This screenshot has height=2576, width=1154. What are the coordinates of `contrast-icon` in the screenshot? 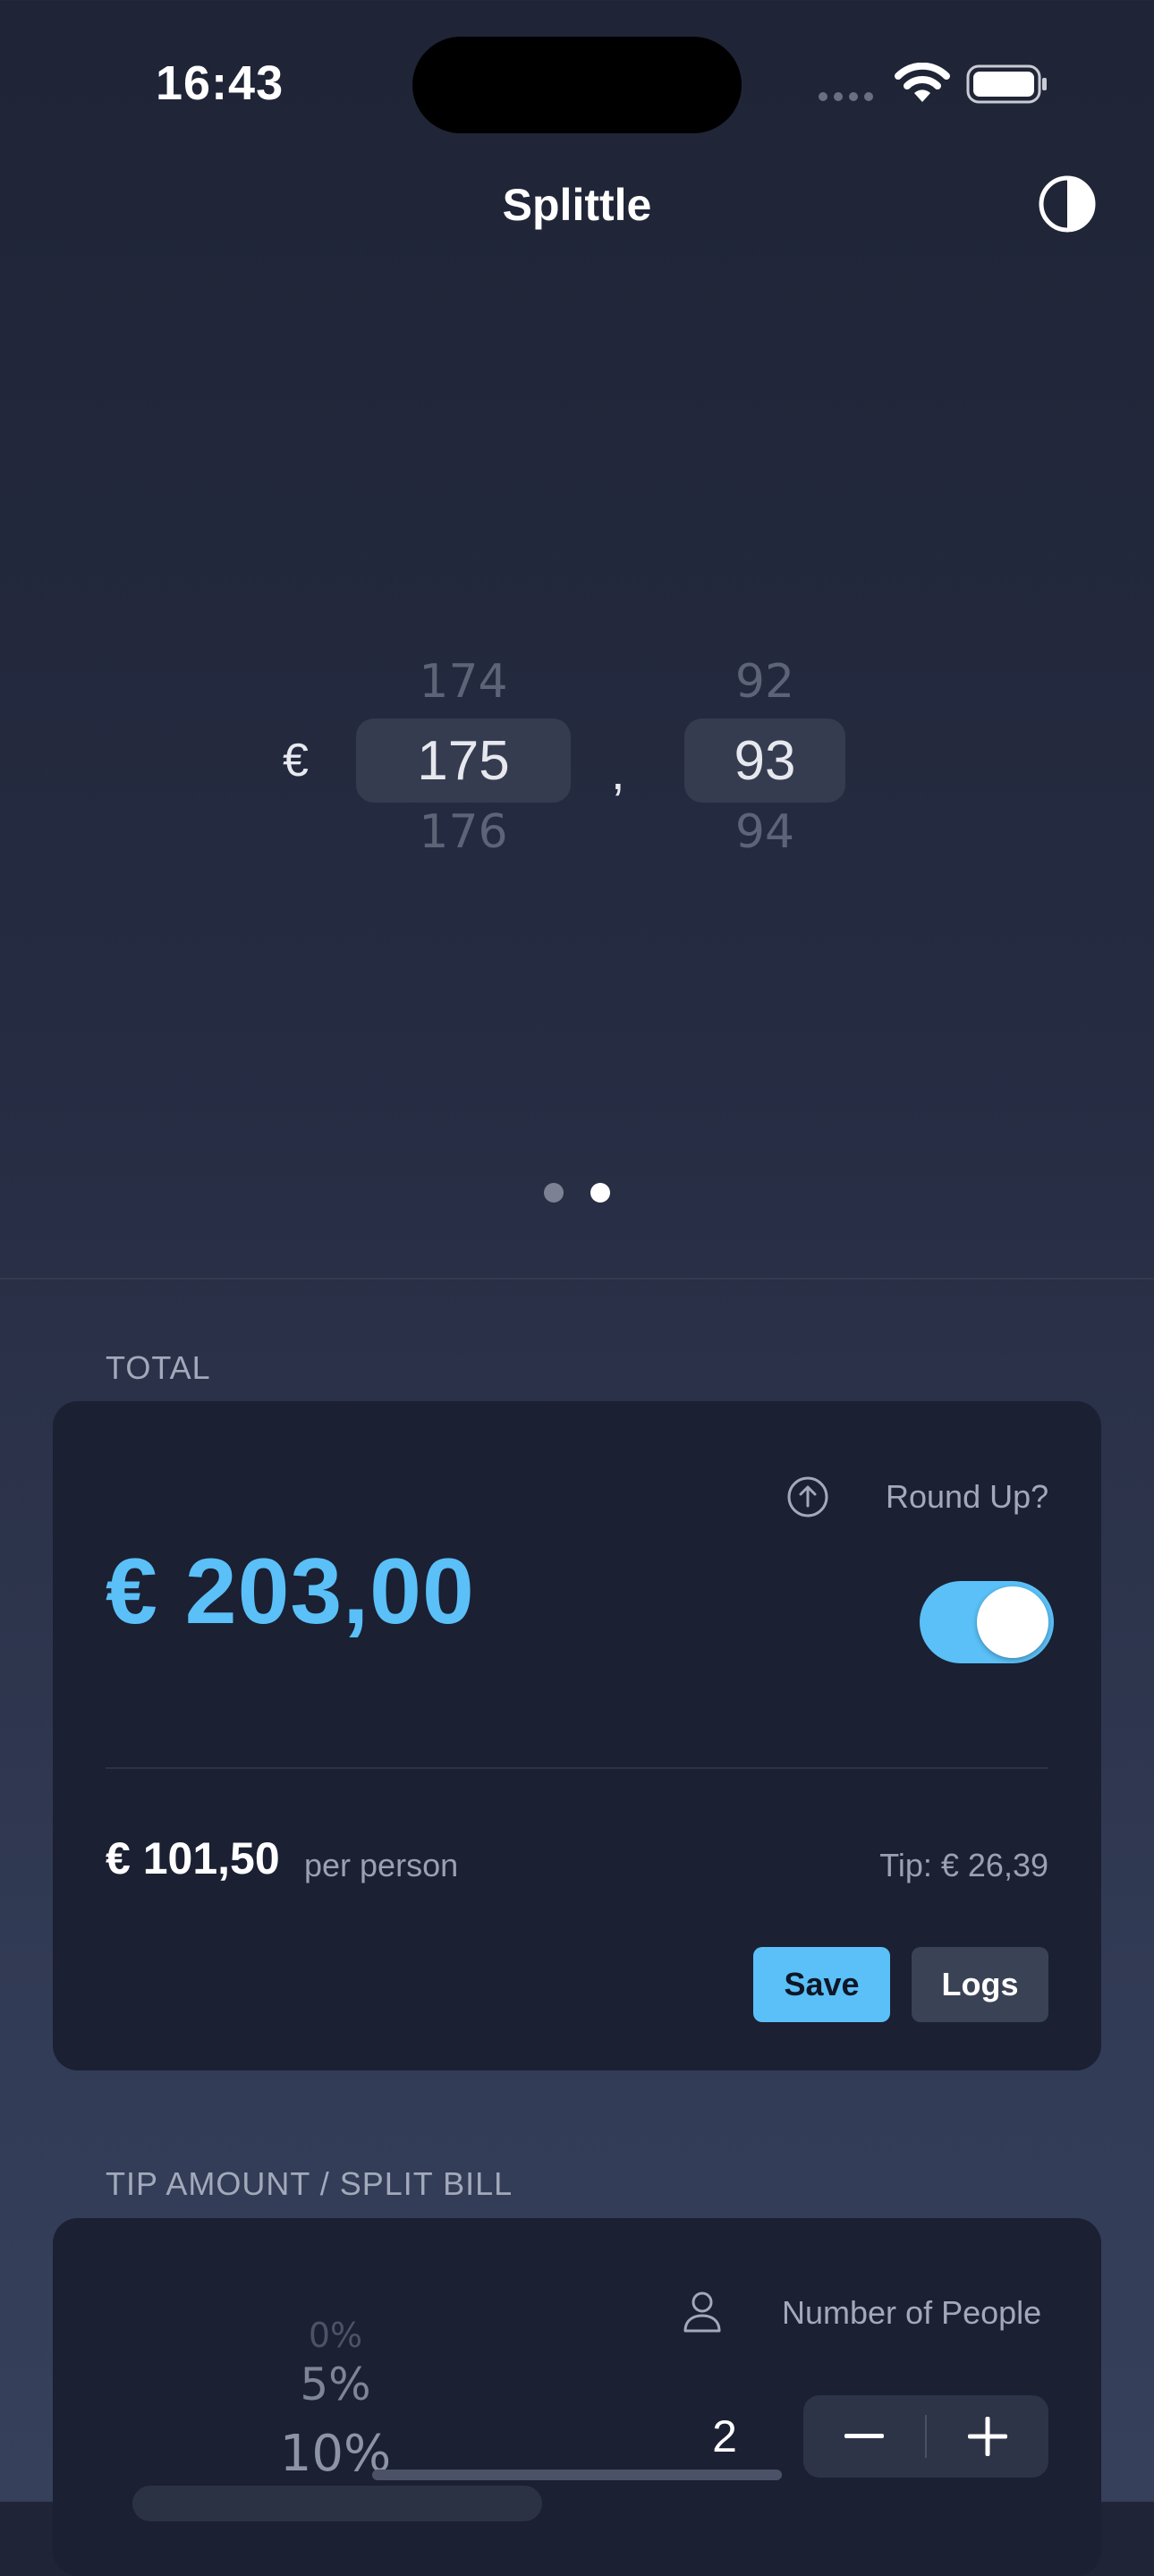 It's located at (1067, 204).